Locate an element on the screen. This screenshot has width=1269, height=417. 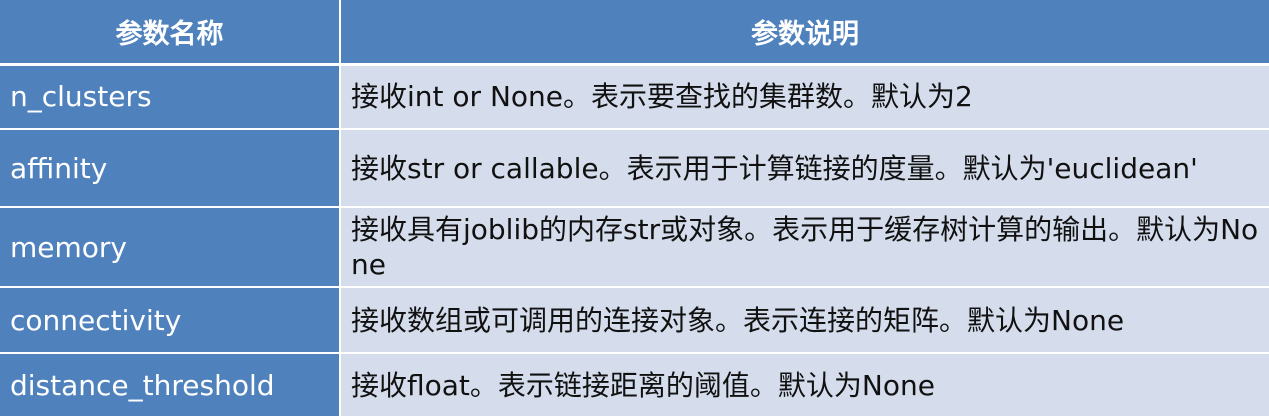
param-description-cell: 接收float。表示链接距离的阈值。默认为None is located at coordinates (804, 385).